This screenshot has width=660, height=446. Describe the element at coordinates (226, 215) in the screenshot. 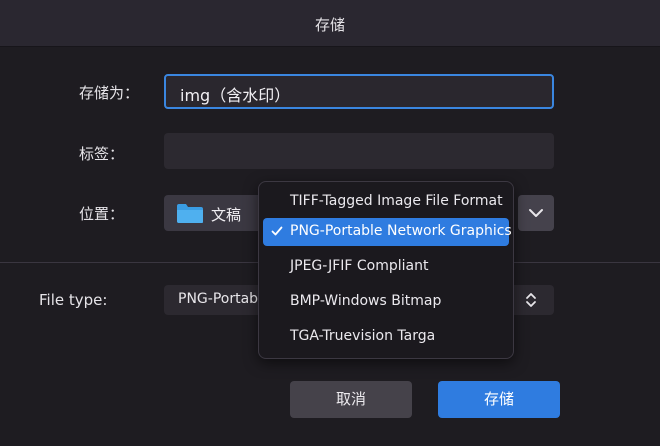

I see `location-value: 文稿` at that location.